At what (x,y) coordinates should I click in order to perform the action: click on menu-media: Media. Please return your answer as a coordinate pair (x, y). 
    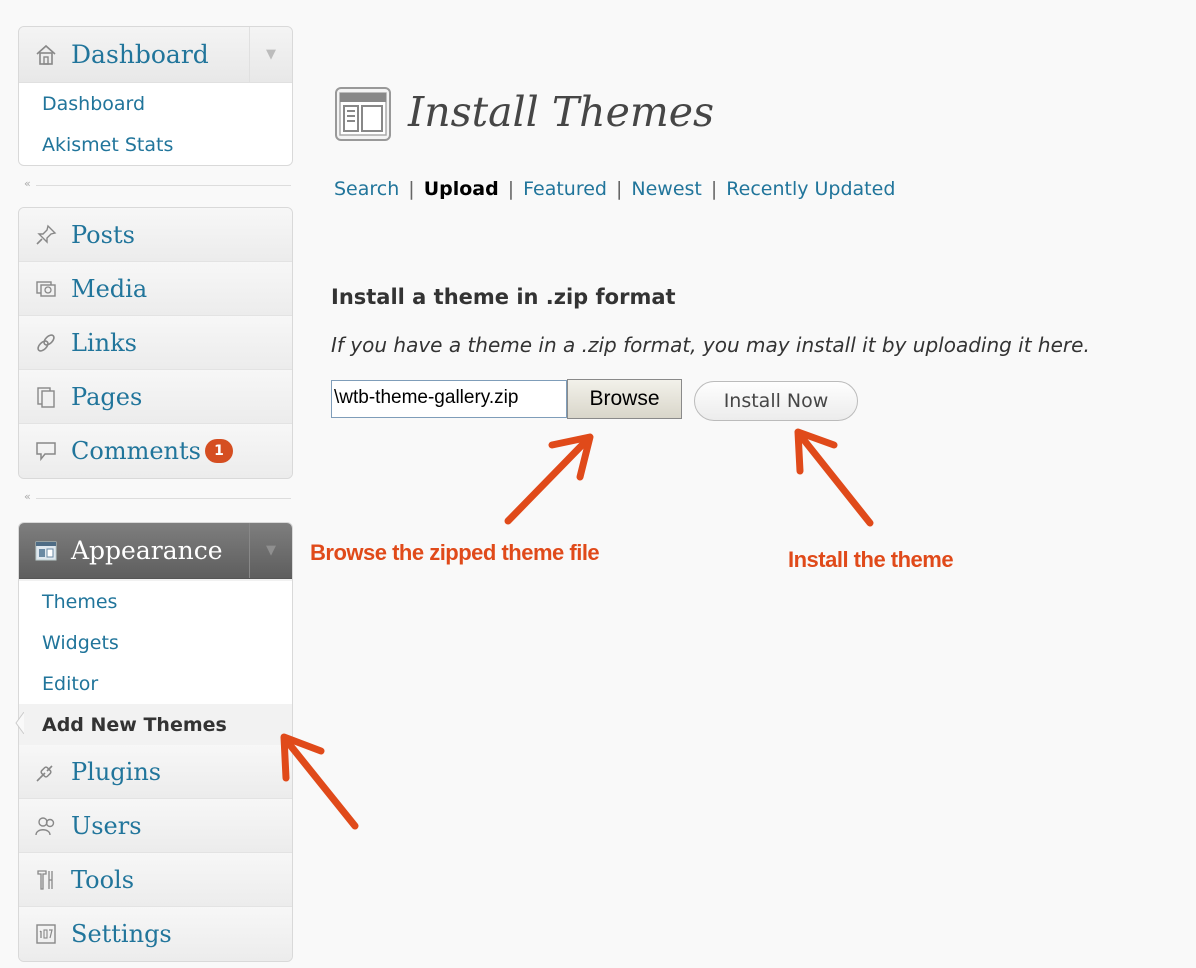
    Looking at the image, I should click on (155, 289).